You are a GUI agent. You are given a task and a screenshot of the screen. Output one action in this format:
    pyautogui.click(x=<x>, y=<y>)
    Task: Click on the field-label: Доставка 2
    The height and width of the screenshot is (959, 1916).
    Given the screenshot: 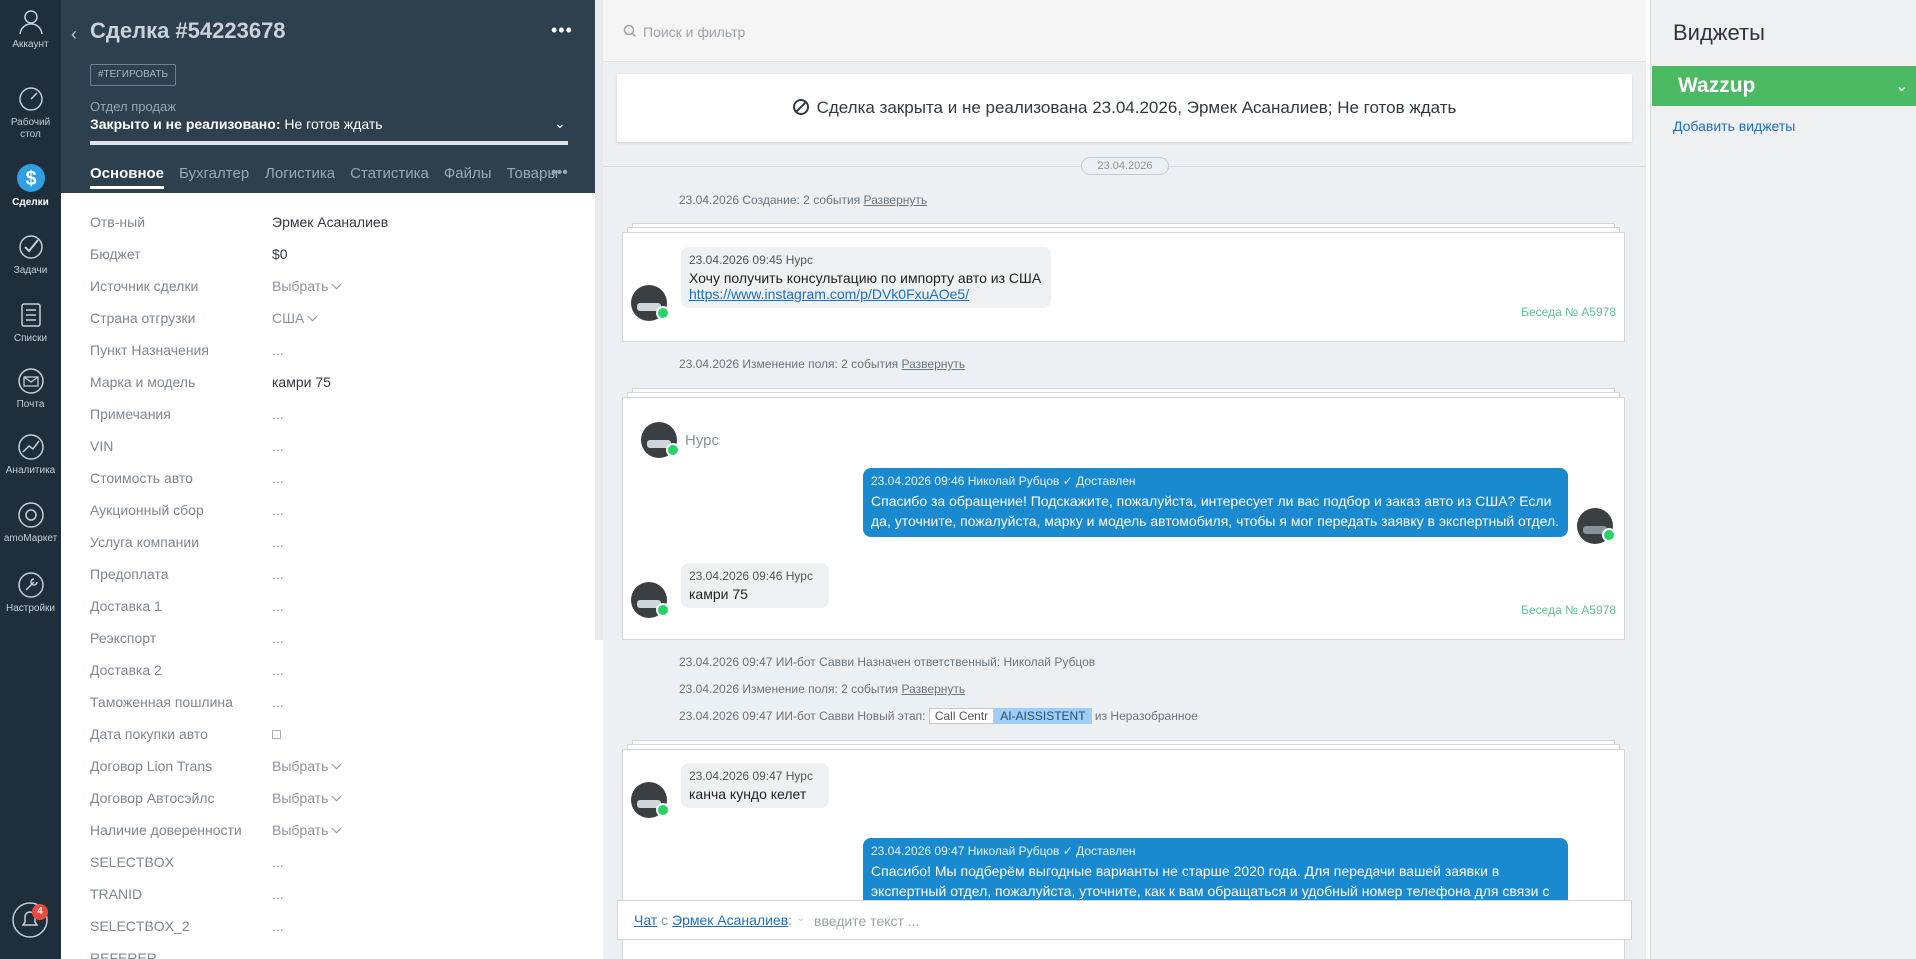 What is the action you would take?
    pyautogui.click(x=126, y=670)
    